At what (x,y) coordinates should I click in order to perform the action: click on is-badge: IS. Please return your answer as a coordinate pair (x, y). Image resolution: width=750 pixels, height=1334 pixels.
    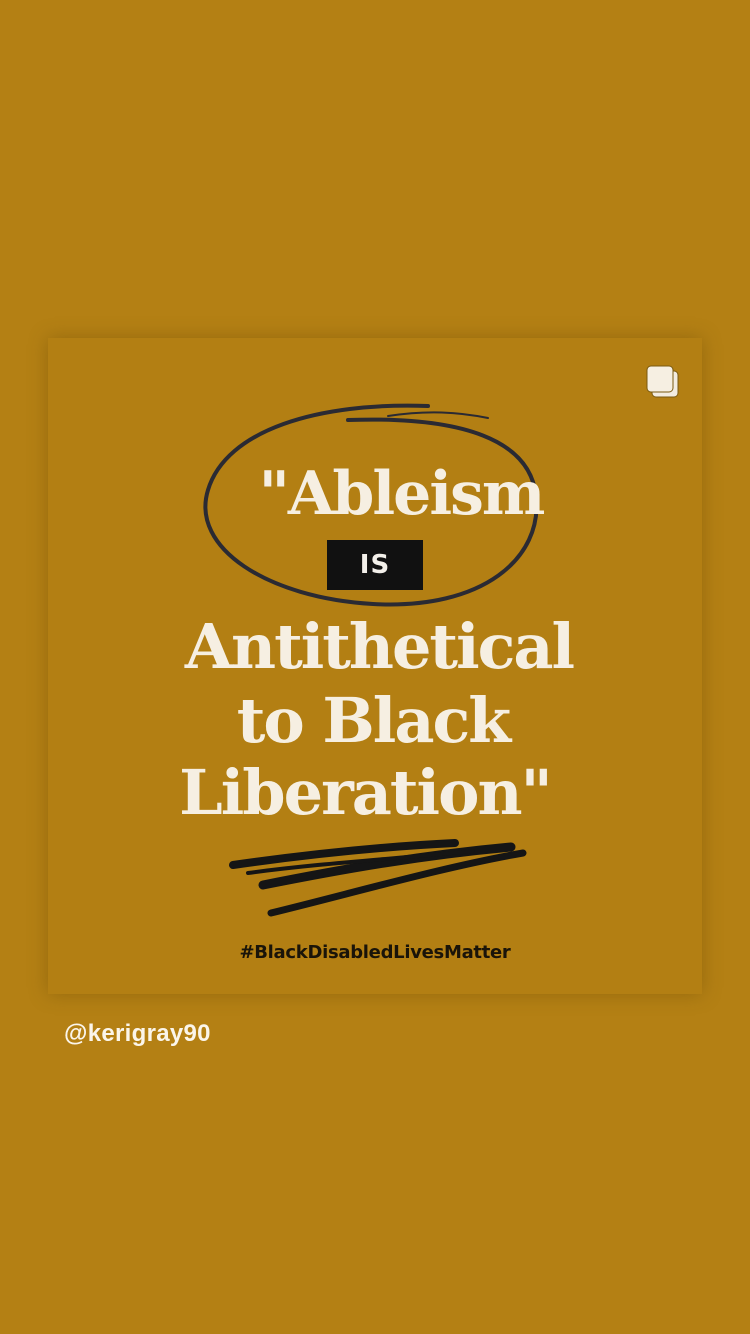
    Looking at the image, I should click on (375, 565).